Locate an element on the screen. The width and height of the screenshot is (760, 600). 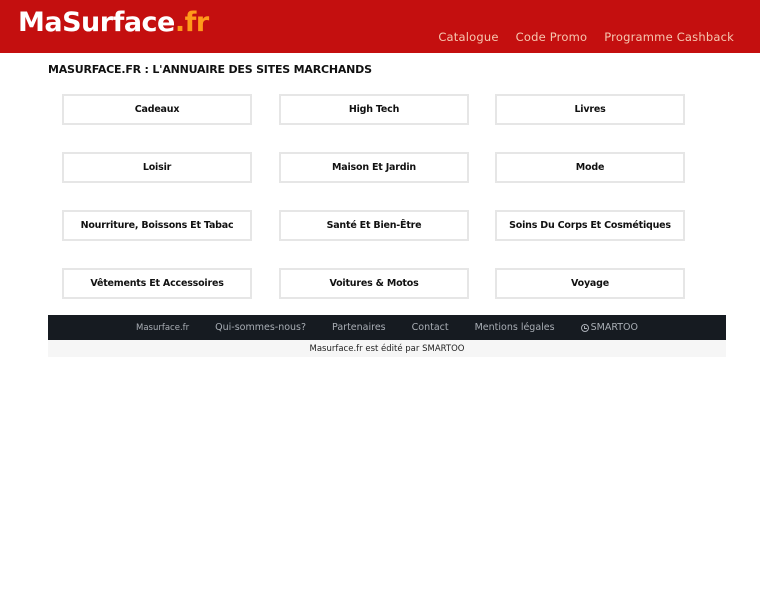
nav-programme-cashback: Programme Cashback is located at coordinates (669, 37).